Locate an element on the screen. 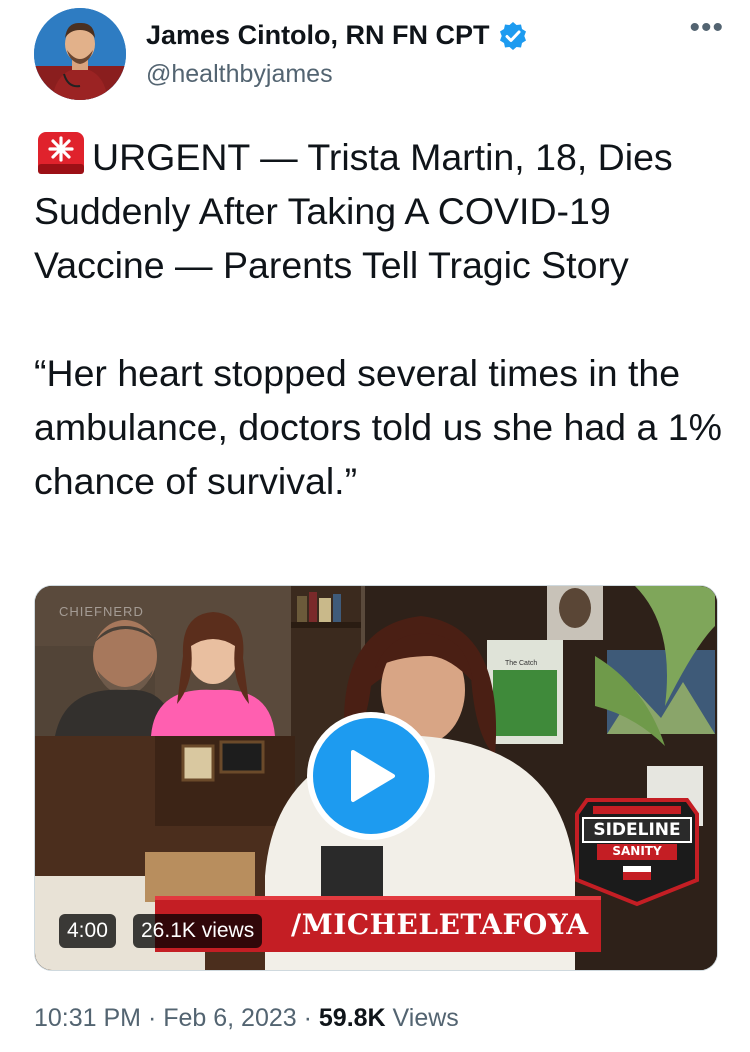 The height and width of the screenshot is (1052, 750). tweet-date: Feb 6, 2023 is located at coordinates (229, 1018).